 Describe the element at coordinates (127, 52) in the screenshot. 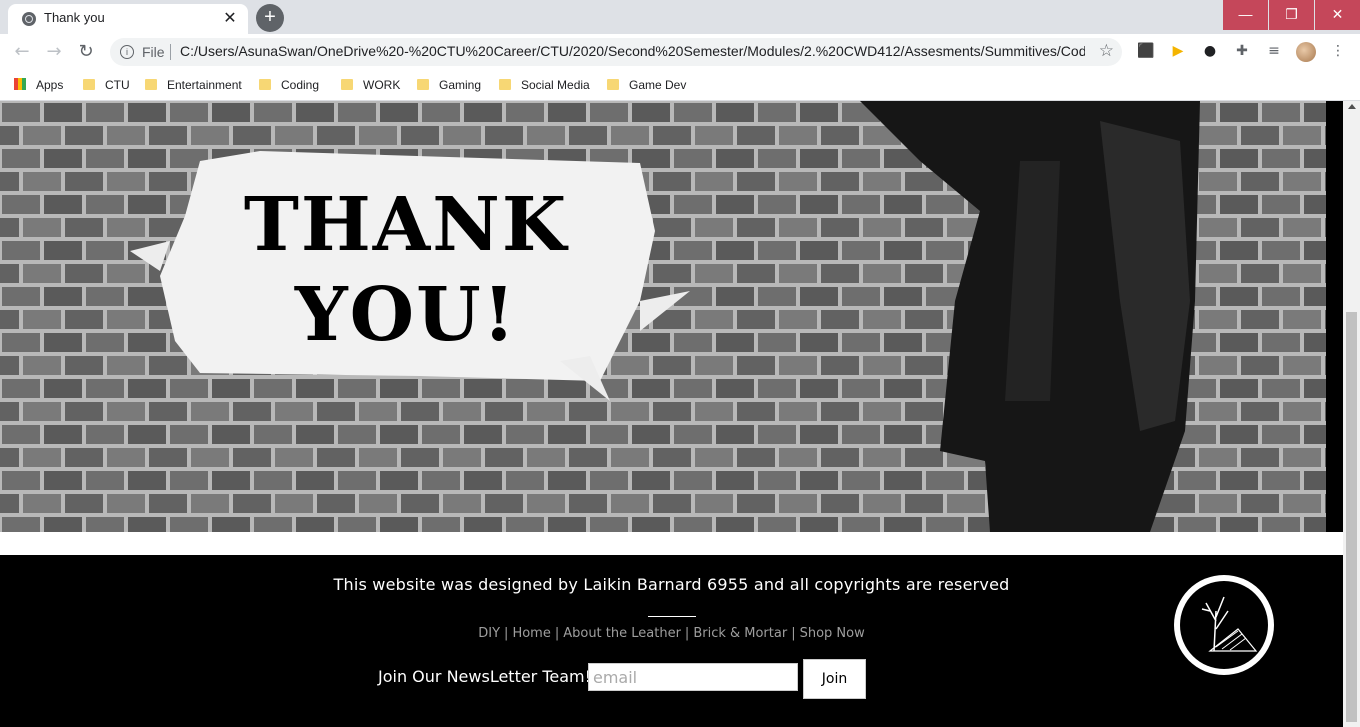

I see `info-icon: i` at that location.